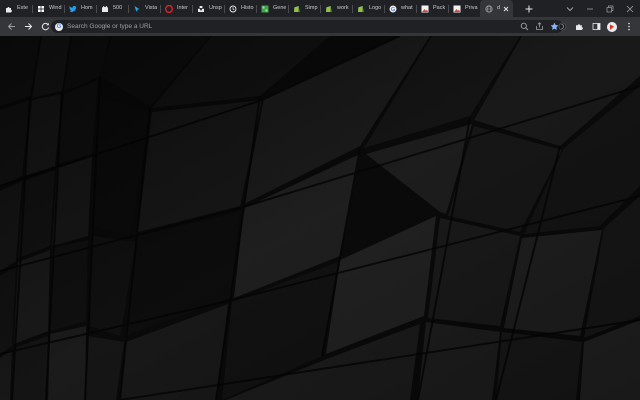  Describe the element at coordinates (48, 8) in the screenshot. I see `tab-windows: Wind` at that location.